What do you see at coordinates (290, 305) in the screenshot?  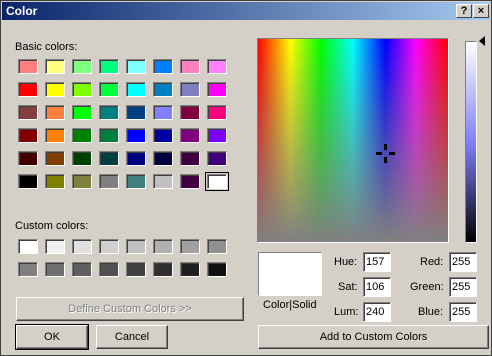 I see `color-solid-label: Color|Solid` at bounding box center [290, 305].